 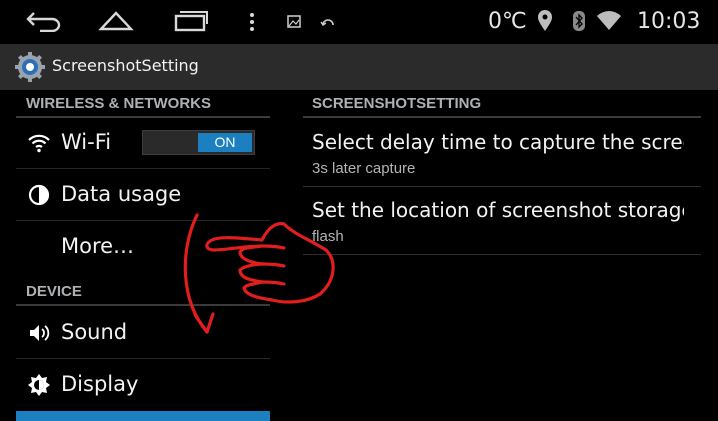 I want to click on section-header-wireless: WIRELESS & NETWORKS, so click(x=143, y=104).